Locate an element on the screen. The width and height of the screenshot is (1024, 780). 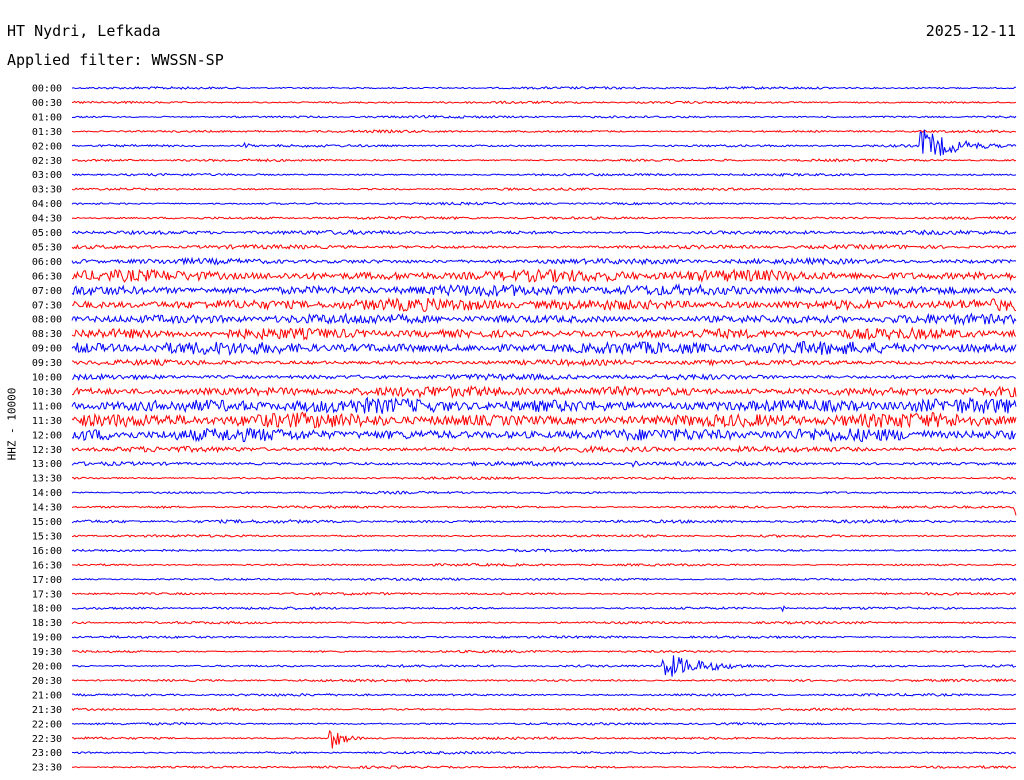
tick-label-1230: 12:30 is located at coordinates (47, 450).